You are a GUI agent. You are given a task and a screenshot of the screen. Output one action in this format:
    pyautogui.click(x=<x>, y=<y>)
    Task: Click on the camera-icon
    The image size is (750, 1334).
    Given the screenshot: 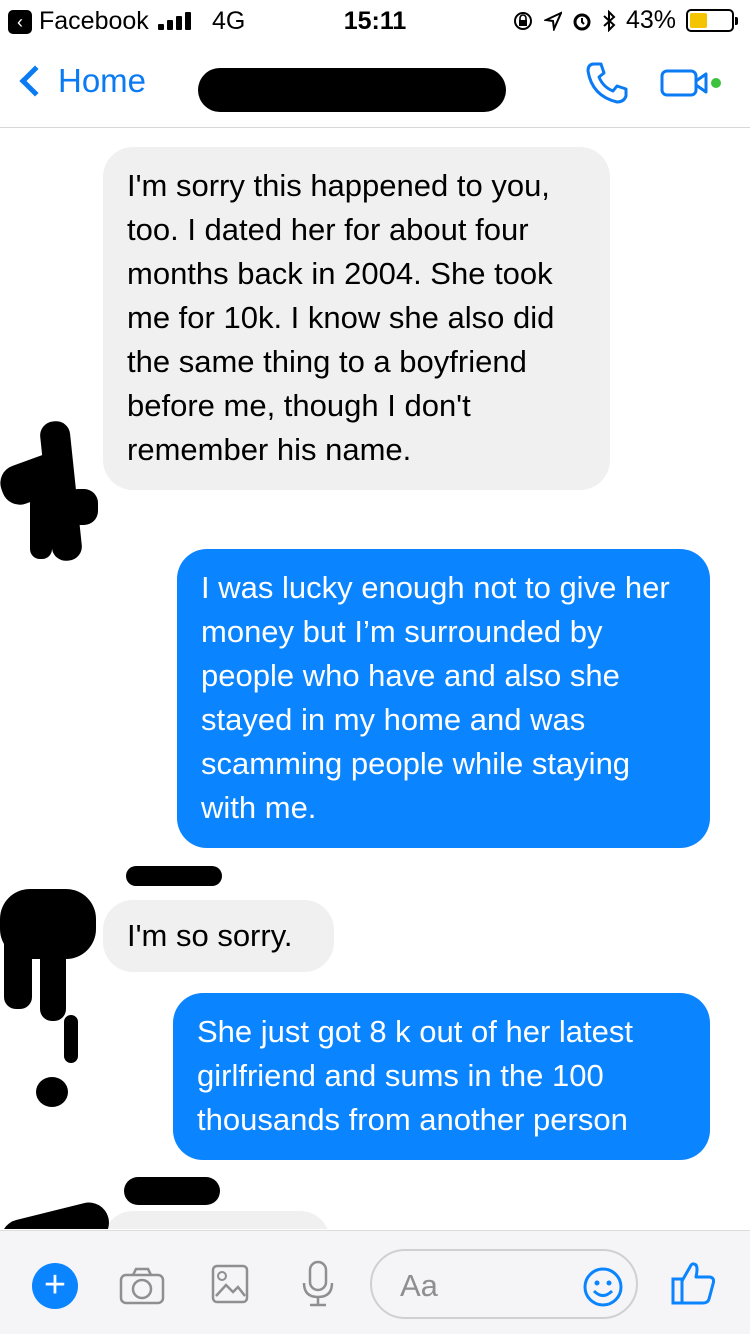 What is the action you would take?
    pyautogui.click(x=142, y=1286)
    